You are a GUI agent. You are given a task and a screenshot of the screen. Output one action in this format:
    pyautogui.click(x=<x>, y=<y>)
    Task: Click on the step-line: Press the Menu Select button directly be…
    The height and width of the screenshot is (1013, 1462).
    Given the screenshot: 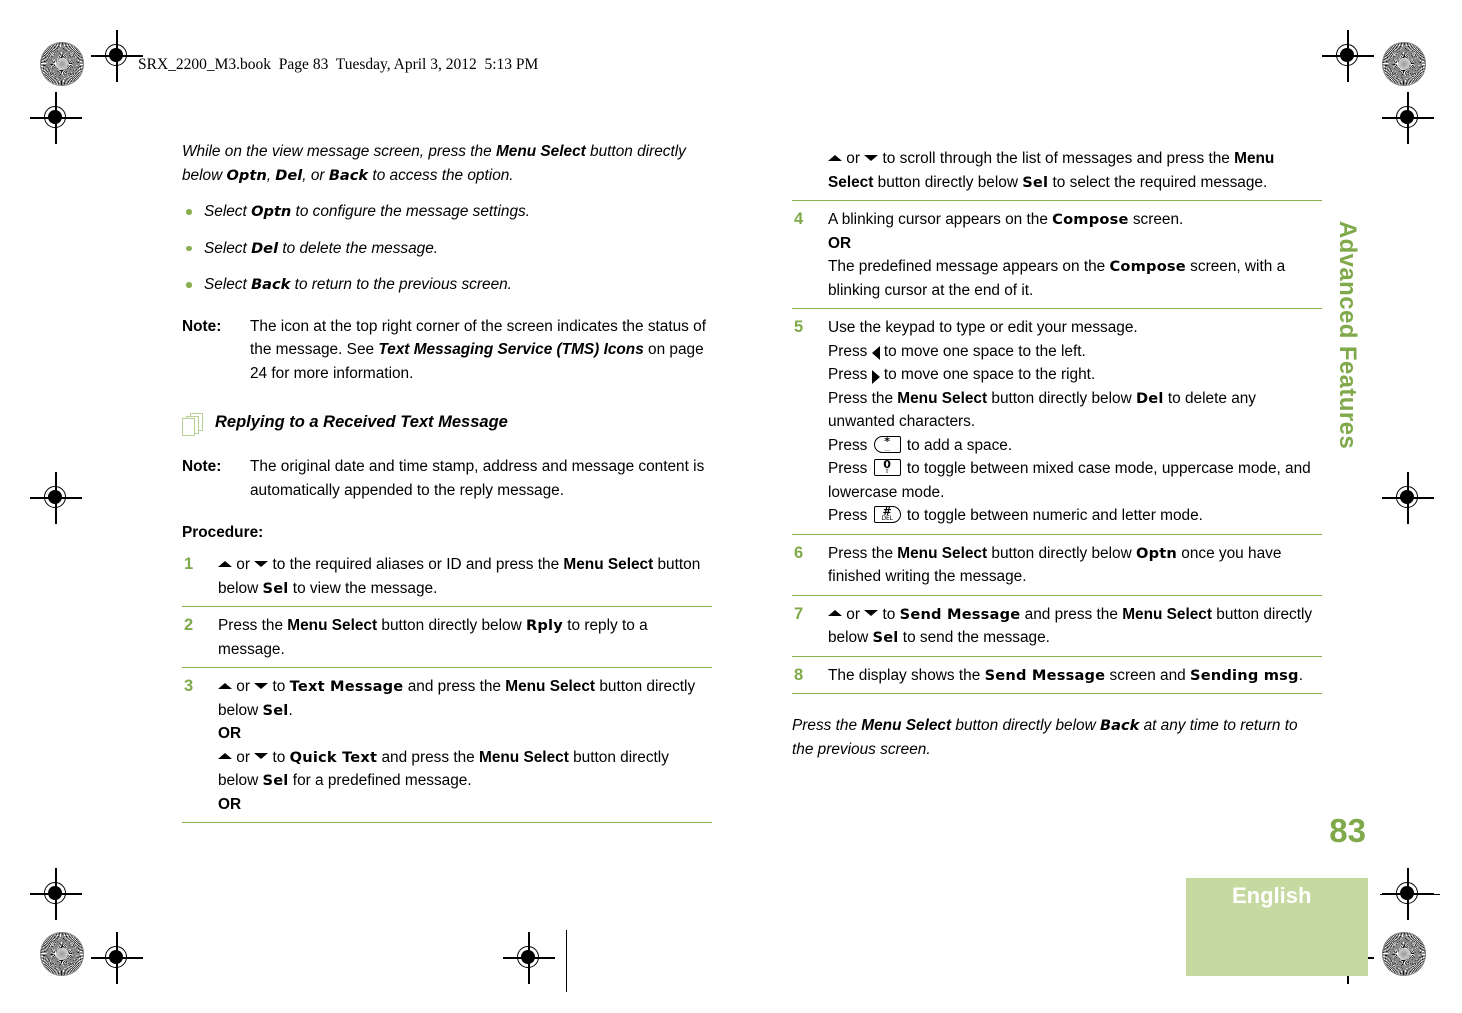 What is the action you would take?
    pyautogui.click(x=1075, y=410)
    